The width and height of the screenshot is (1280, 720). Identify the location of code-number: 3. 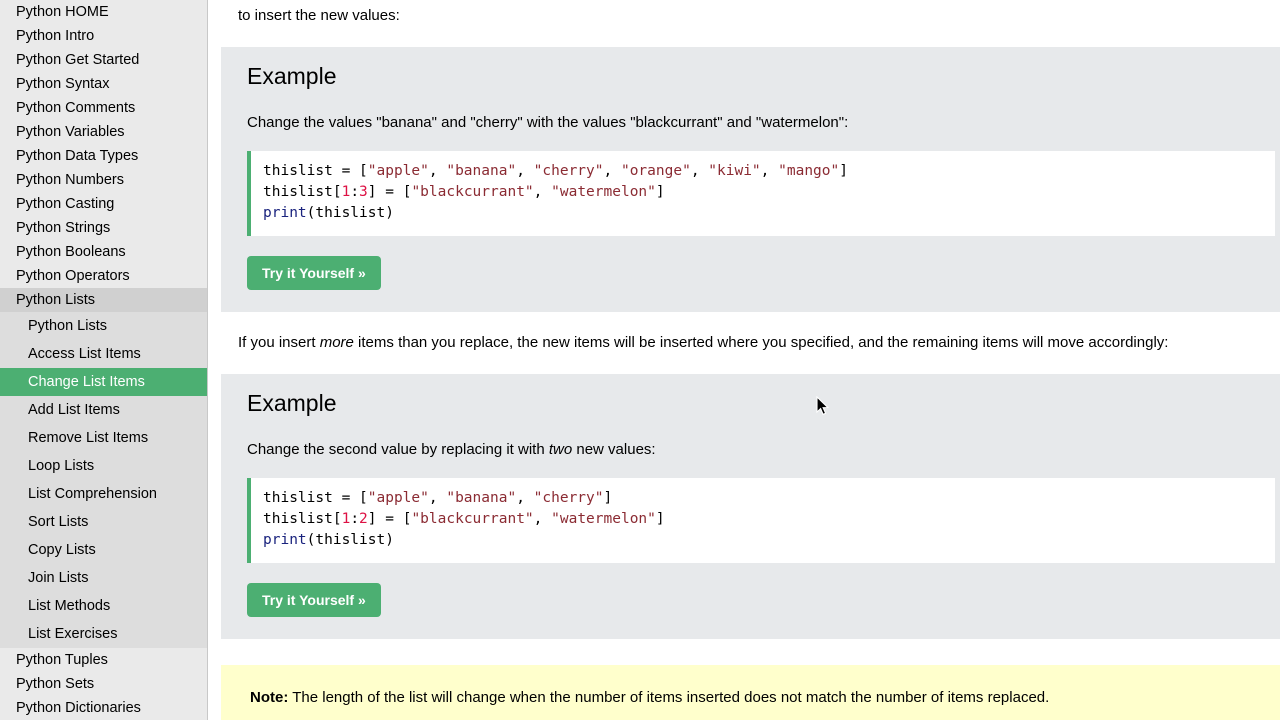
(363, 192).